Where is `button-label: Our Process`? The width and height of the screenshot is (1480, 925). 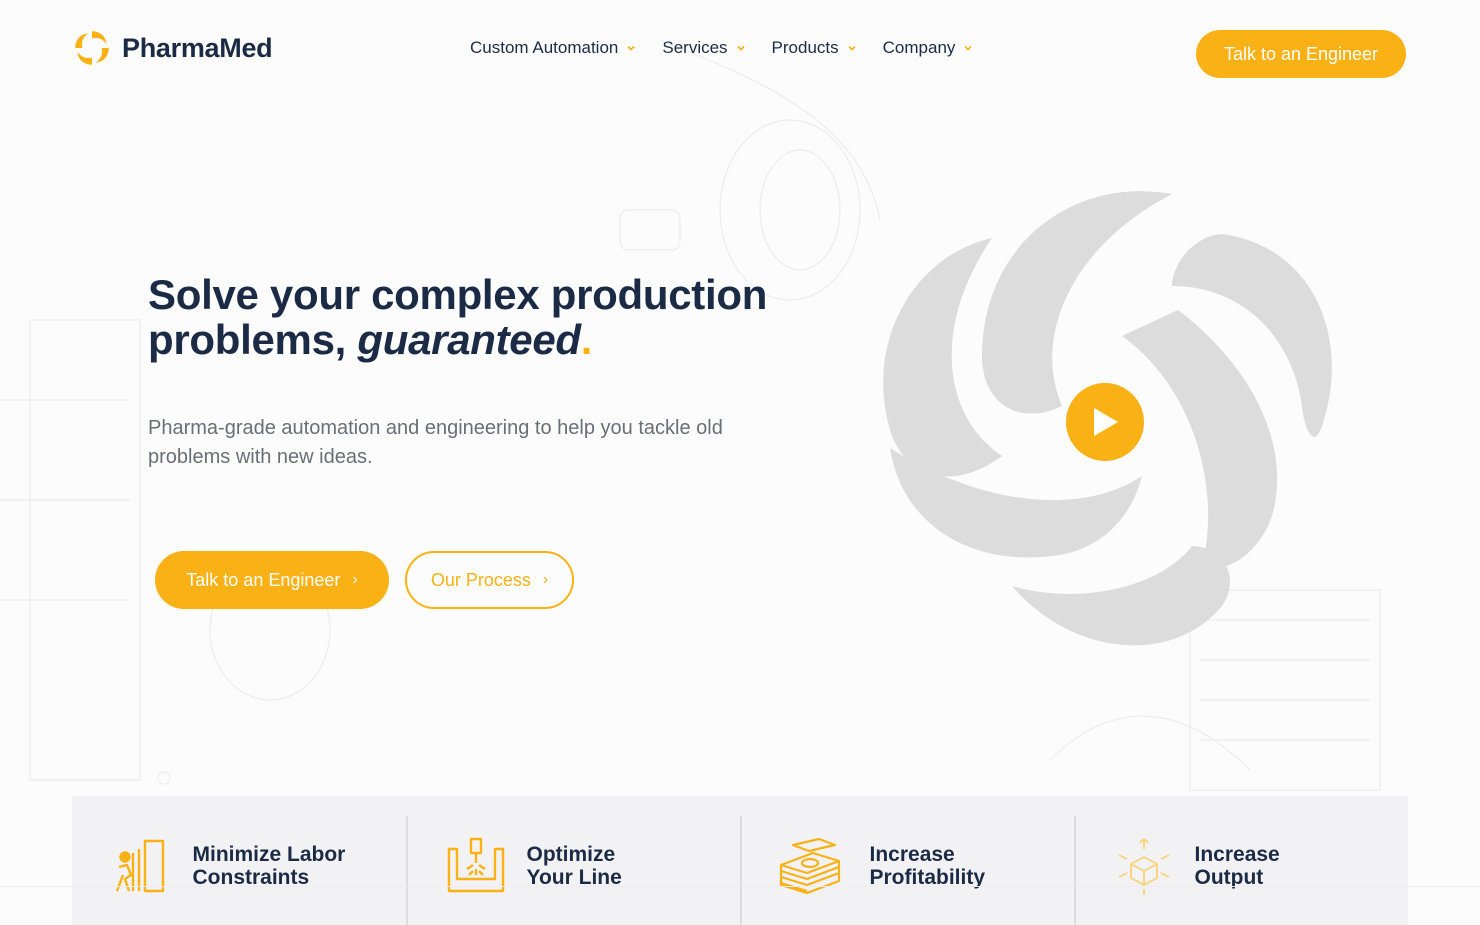
button-label: Our Process is located at coordinates (480, 579).